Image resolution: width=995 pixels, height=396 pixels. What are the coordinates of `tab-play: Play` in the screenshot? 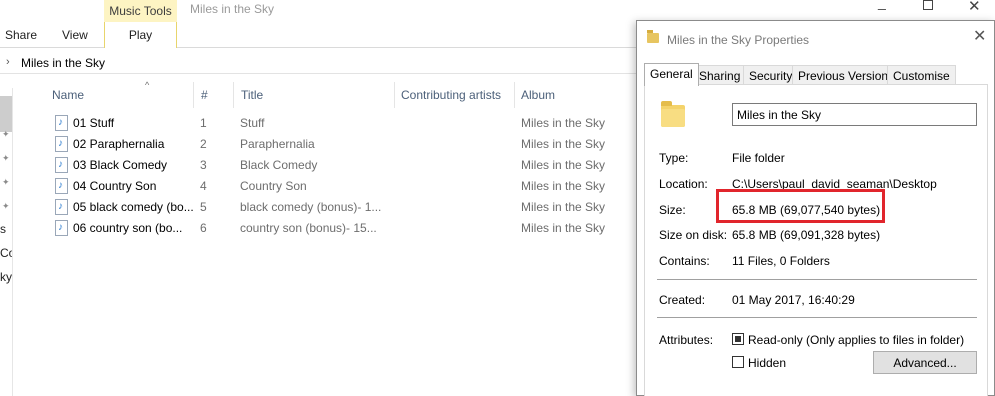 It's located at (140, 35).